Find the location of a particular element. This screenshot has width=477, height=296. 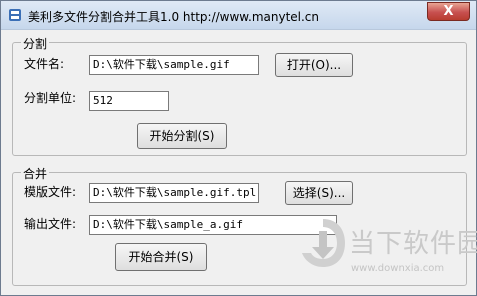

output-file-label: 输出文件: is located at coordinates (50, 224).